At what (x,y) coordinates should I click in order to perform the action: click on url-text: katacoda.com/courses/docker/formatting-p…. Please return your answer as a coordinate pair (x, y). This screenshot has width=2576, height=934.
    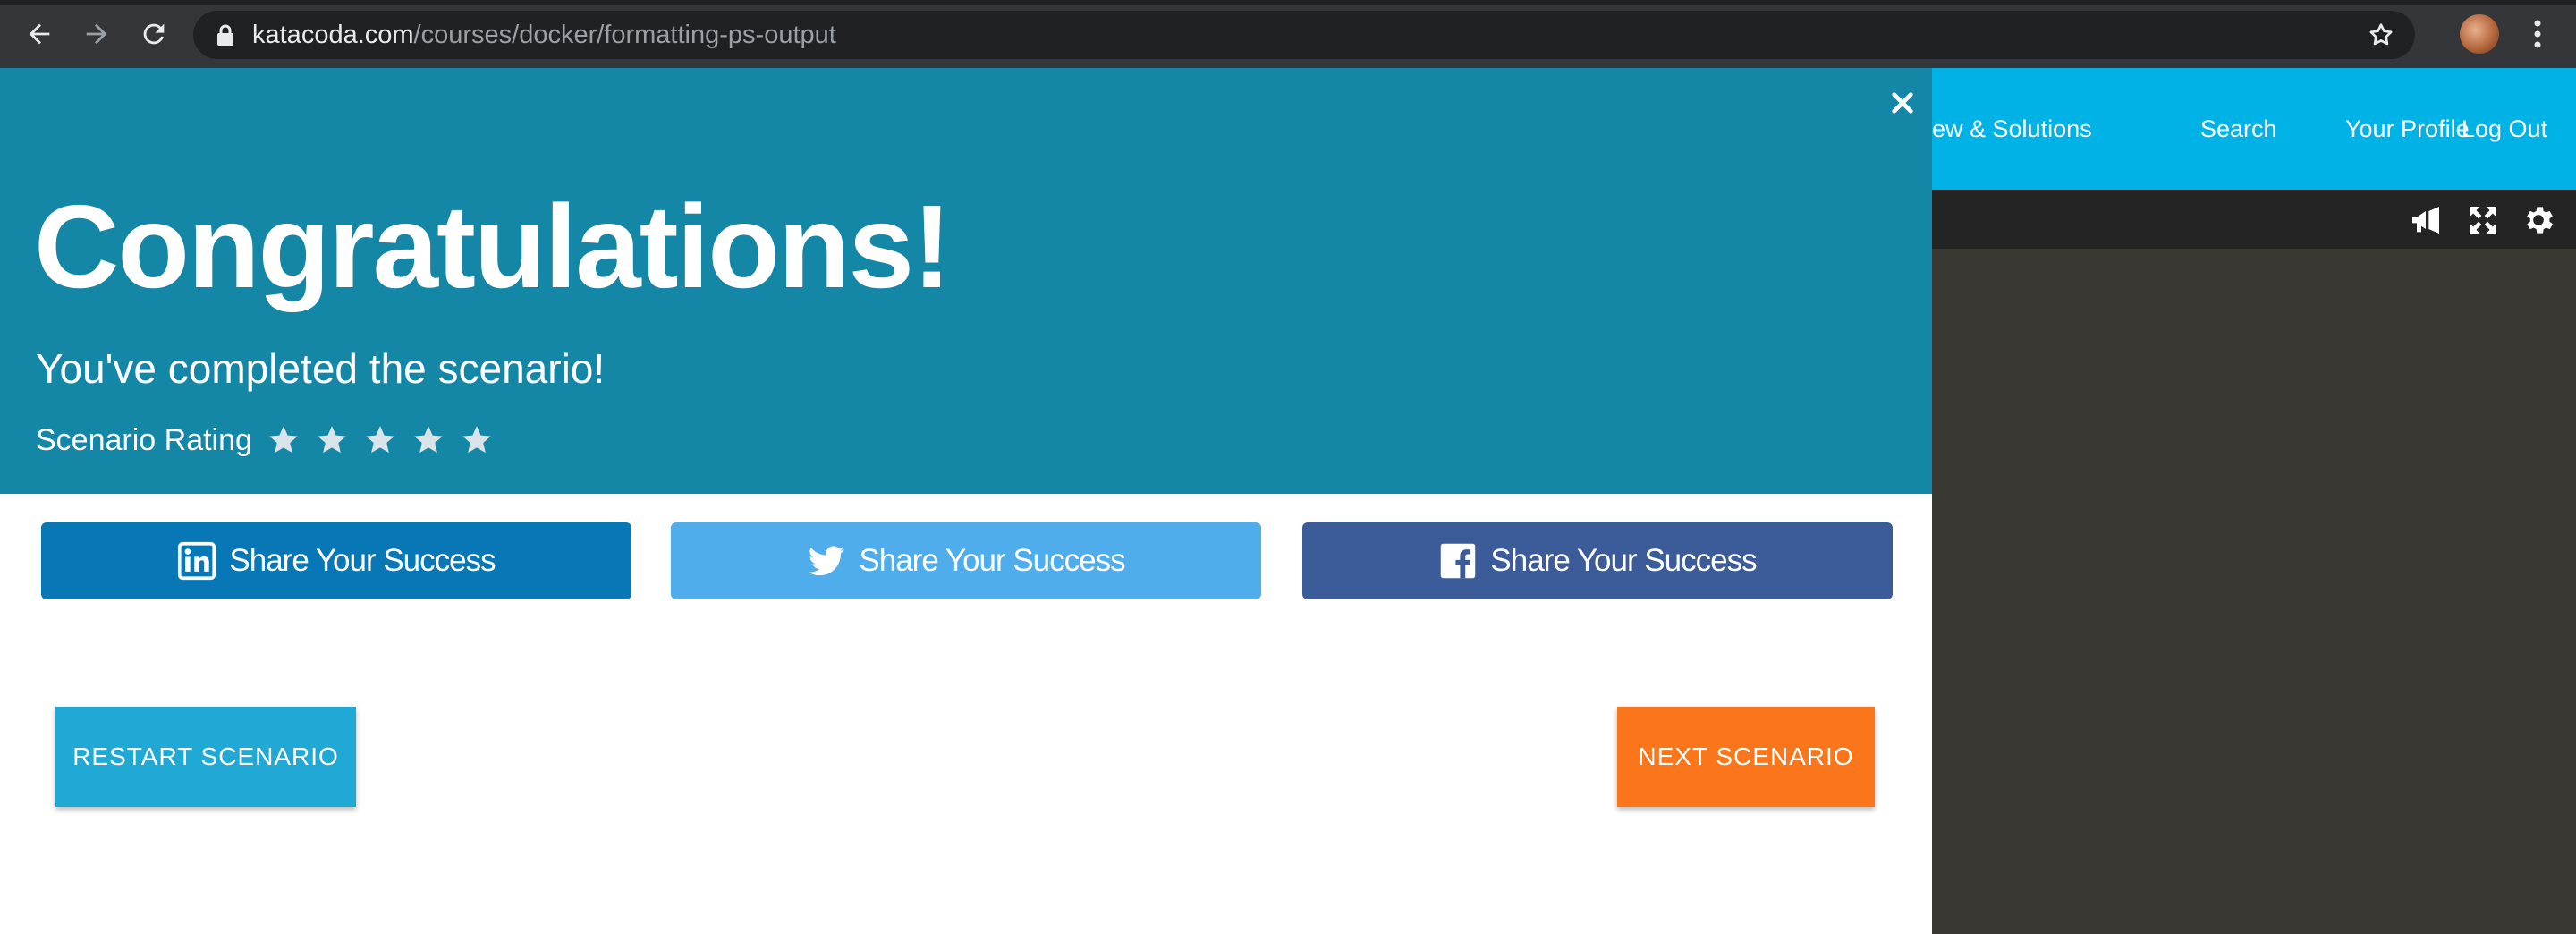
    Looking at the image, I should click on (544, 35).